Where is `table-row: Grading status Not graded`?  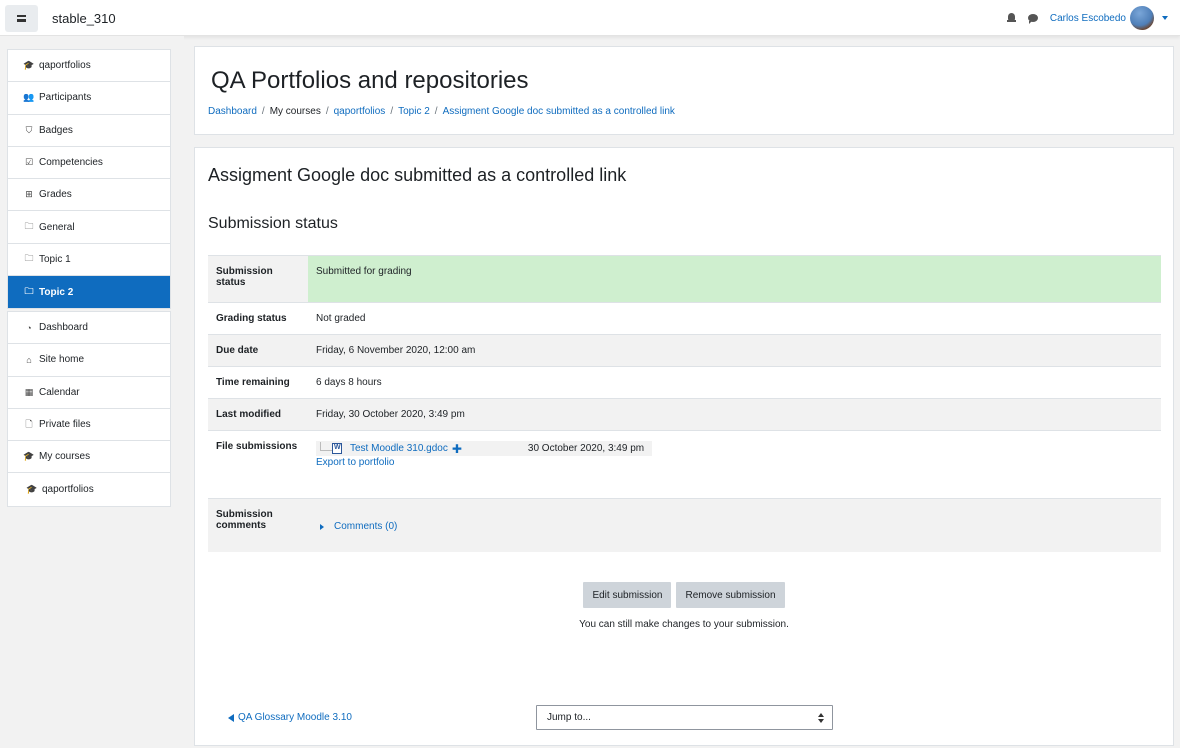 table-row: Grading status Not graded is located at coordinates (684, 318).